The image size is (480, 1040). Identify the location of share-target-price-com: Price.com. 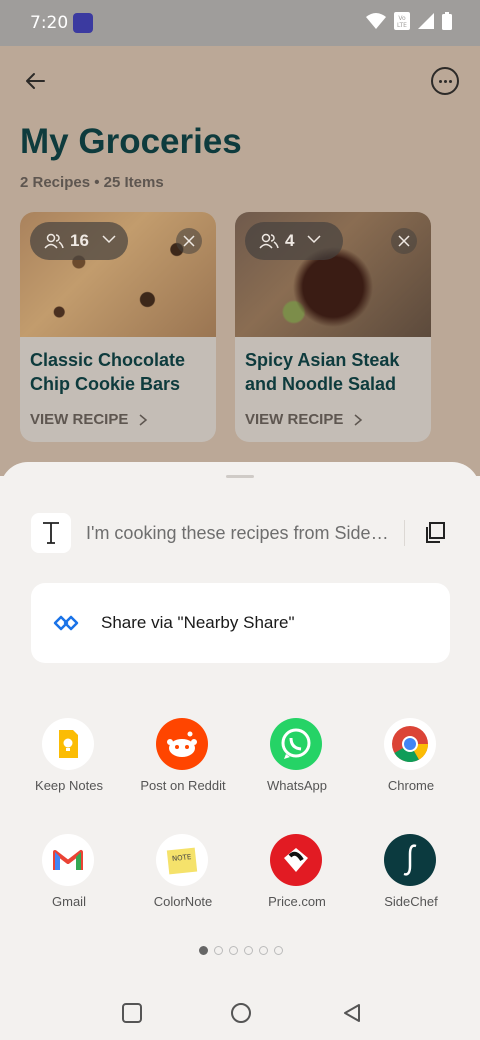
(297, 884).